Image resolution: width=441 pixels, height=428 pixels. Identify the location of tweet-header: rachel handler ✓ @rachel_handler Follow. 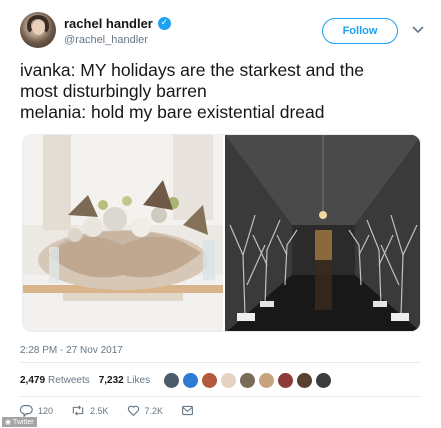
(222, 32).